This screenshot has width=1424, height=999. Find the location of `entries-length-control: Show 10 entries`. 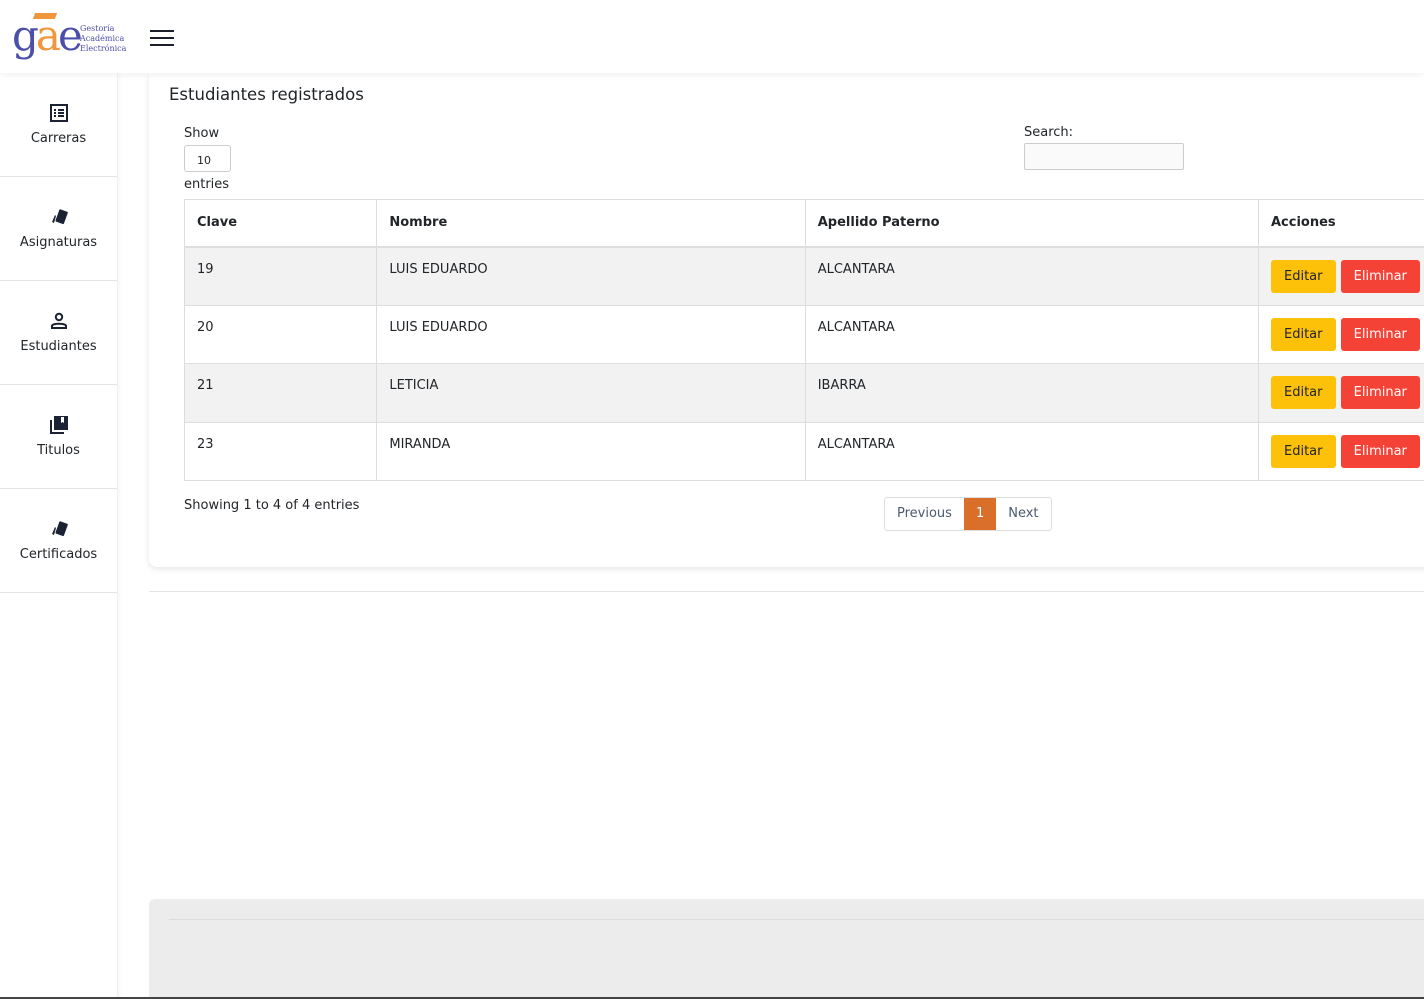

entries-length-control: Show 10 entries is located at coordinates (207, 159).